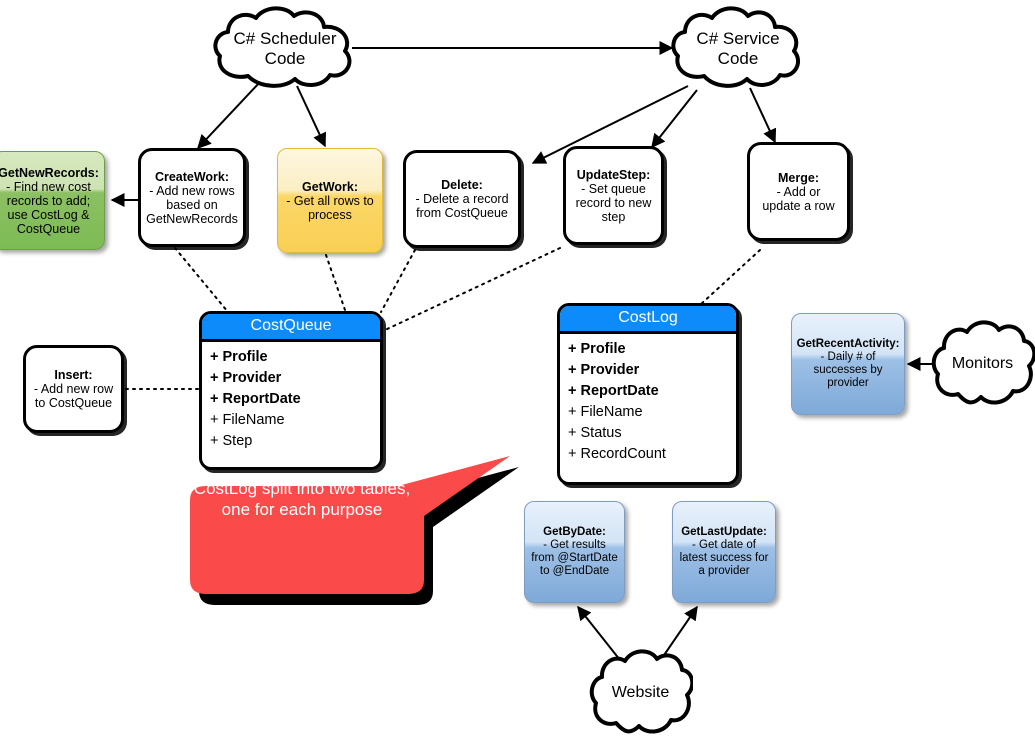  I want to click on proc-getrecentactivity-title: GetRecentActivity:, so click(848, 344).